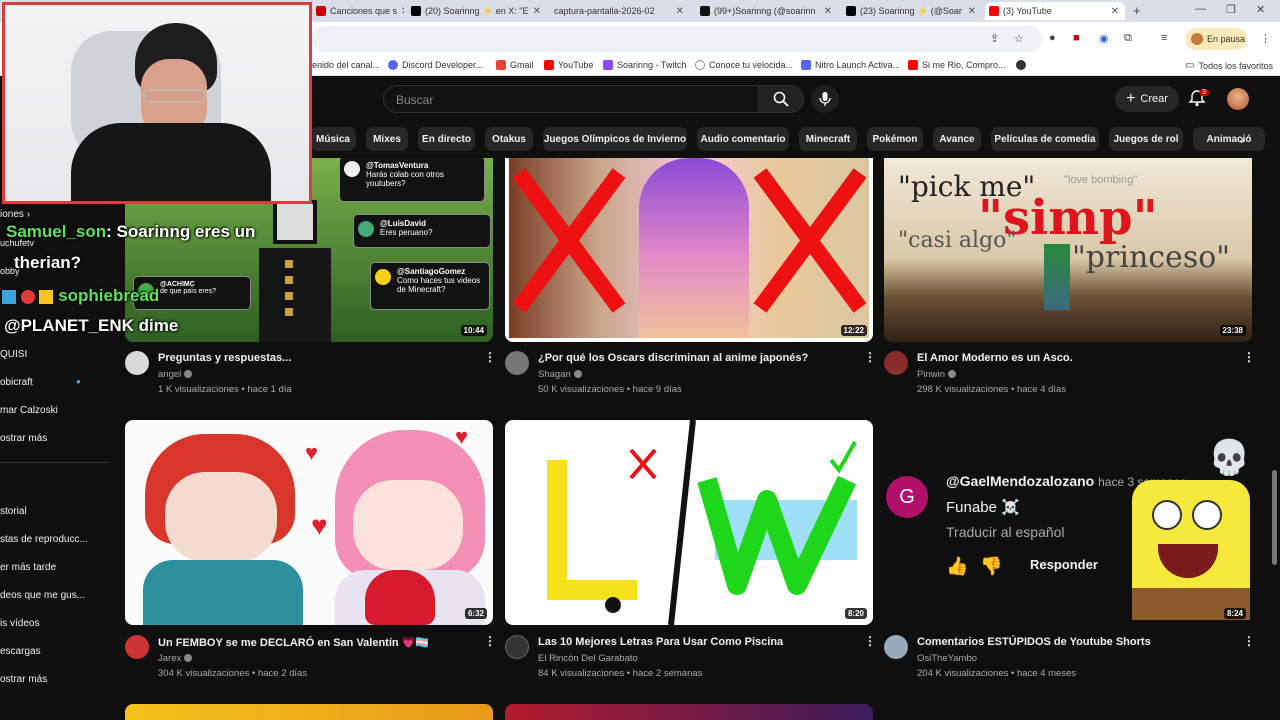 Image resolution: width=1280 pixels, height=720 pixels. What do you see at coordinates (358, 11) in the screenshot?
I see `browser-tab: Canciones que s✕` at bounding box center [358, 11].